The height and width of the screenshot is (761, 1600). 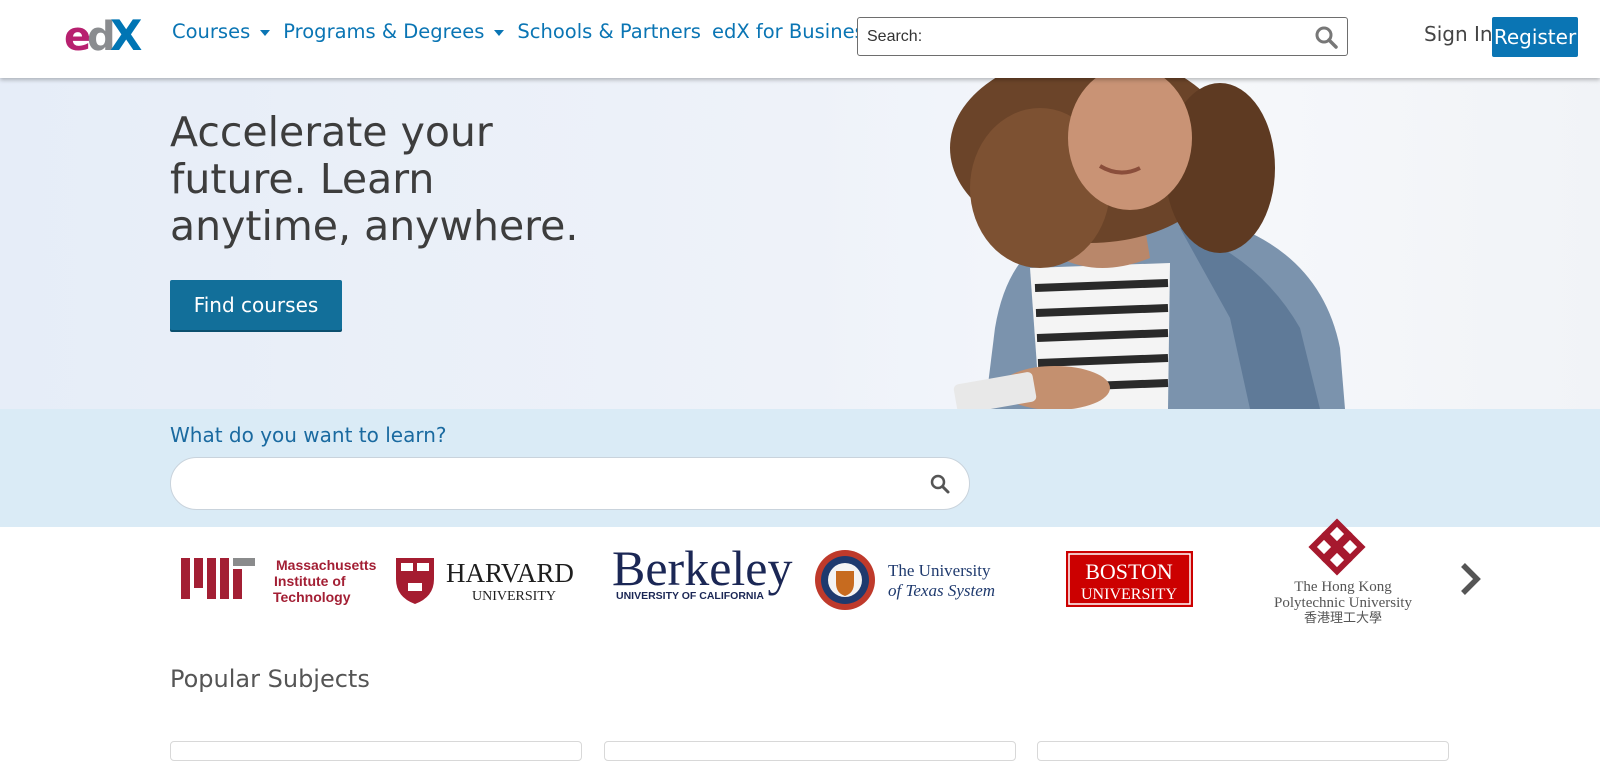 I want to click on header-search, so click(x=1102, y=36).